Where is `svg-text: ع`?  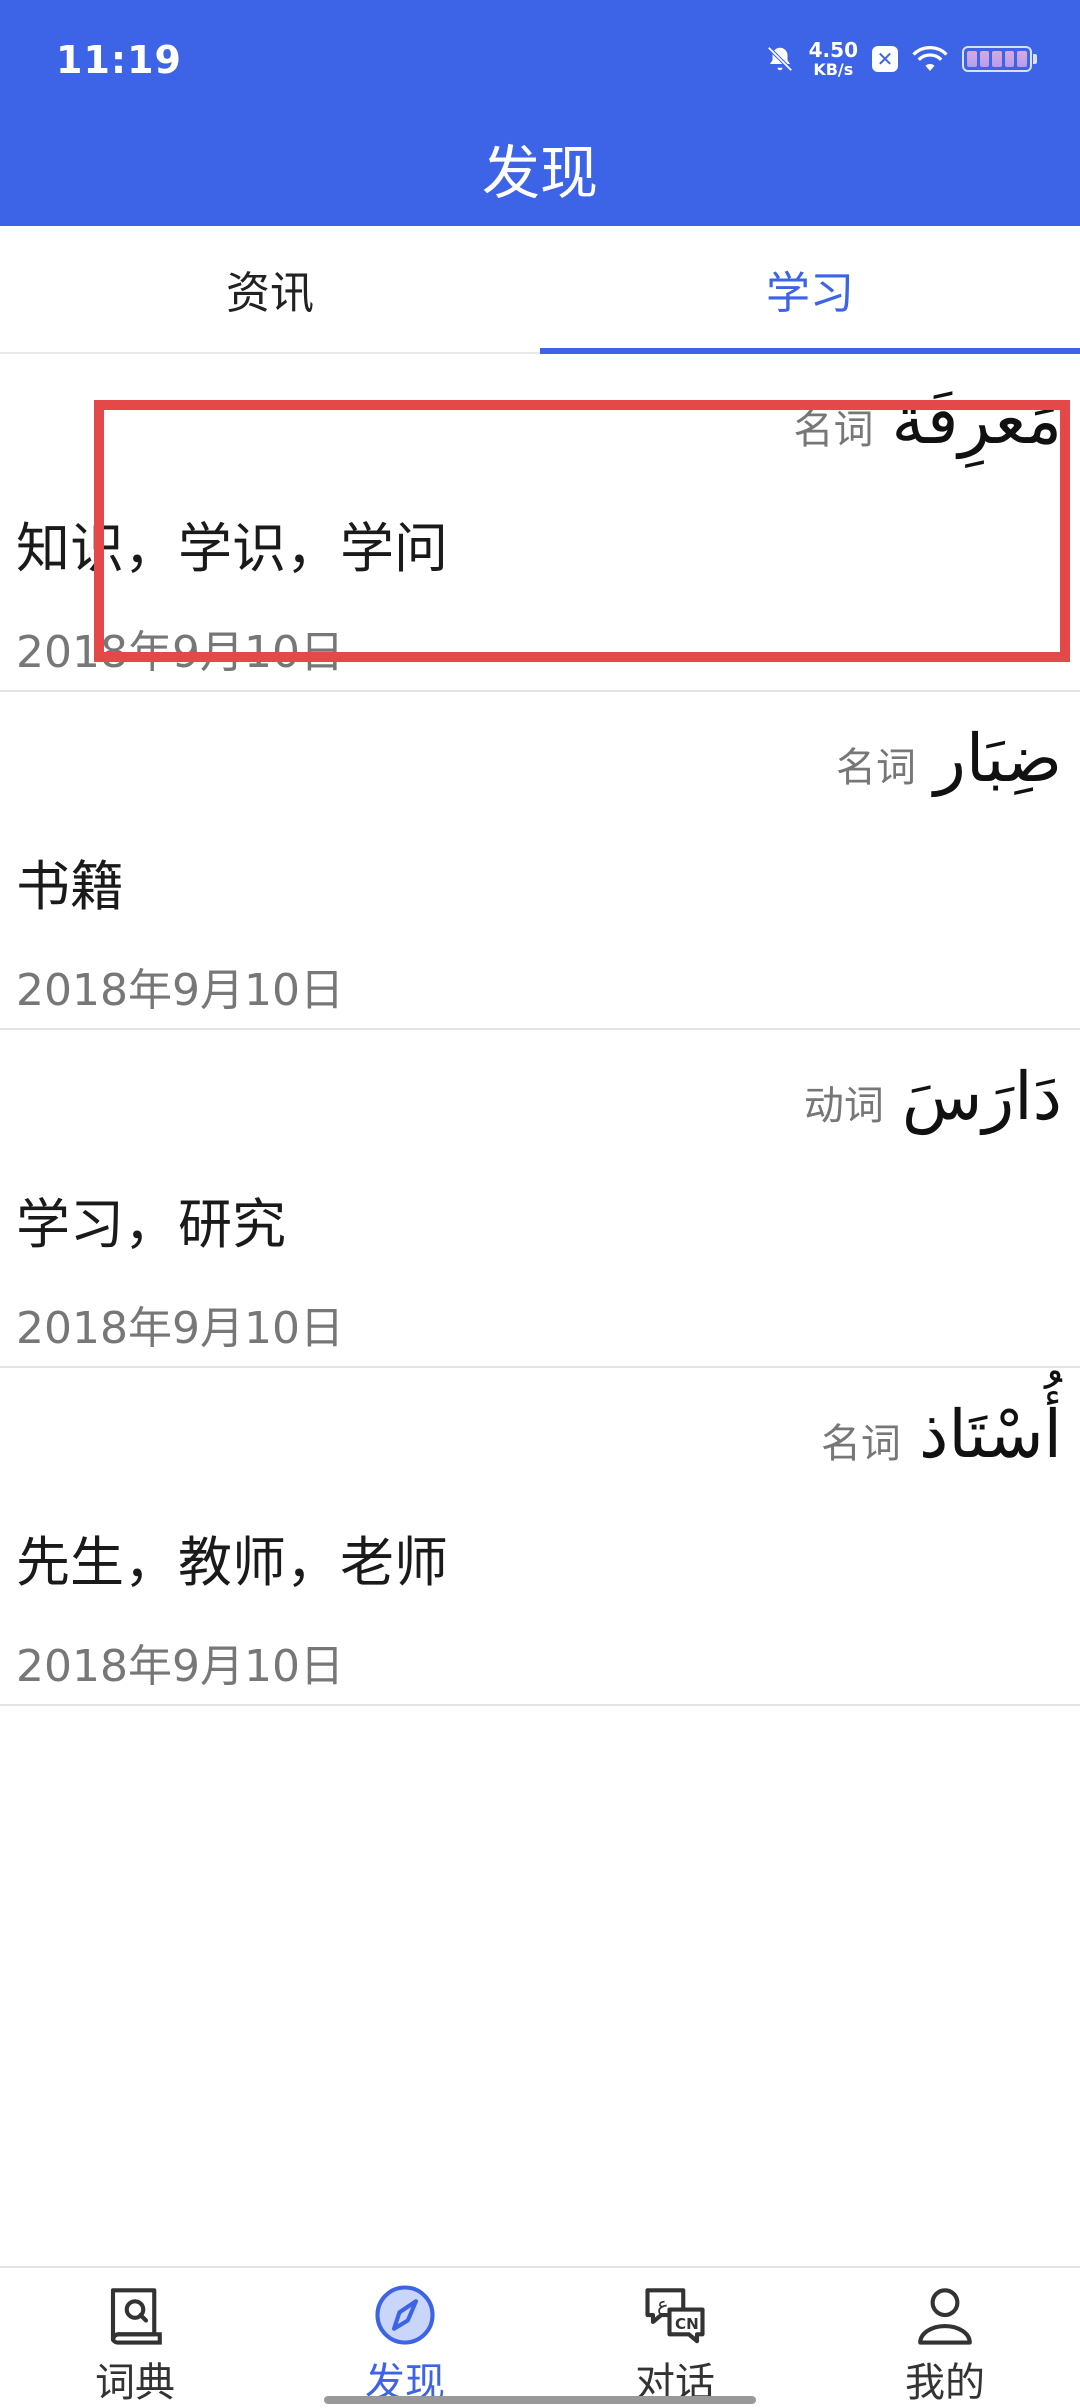
svg-text: ع is located at coordinates (663, 2304).